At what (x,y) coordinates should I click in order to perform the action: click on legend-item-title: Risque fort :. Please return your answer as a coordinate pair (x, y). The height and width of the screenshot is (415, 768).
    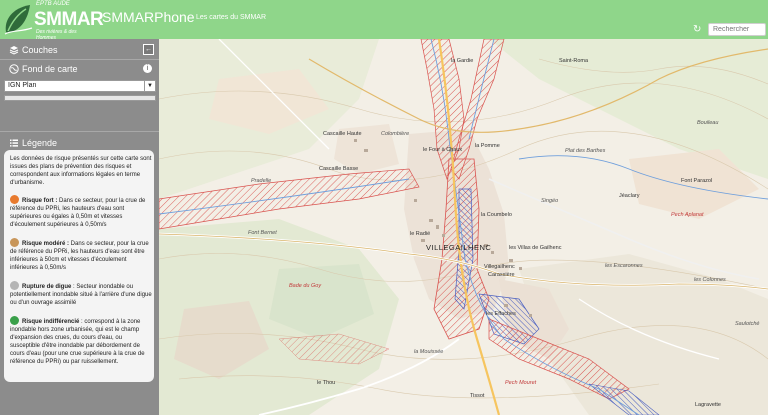
    Looking at the image, I should click on (40, 201).